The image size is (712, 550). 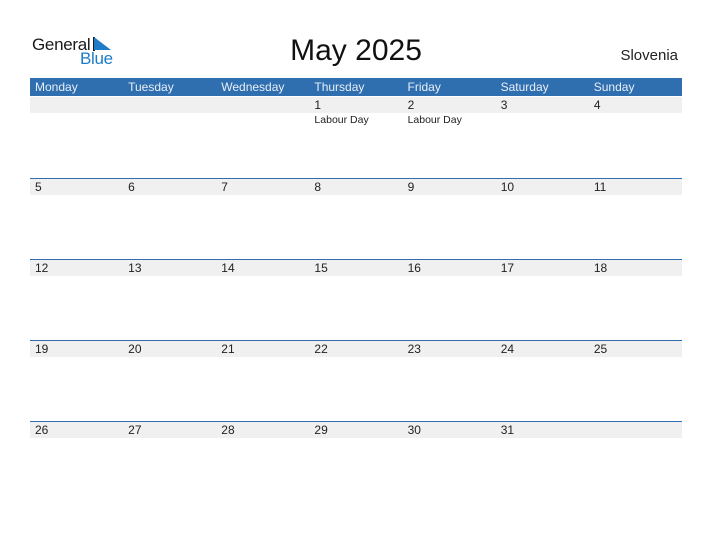 What do you see at coordinates (542, 462) in the screenshot?
I see `day-cell: 31` at bounding box center [542, 462].